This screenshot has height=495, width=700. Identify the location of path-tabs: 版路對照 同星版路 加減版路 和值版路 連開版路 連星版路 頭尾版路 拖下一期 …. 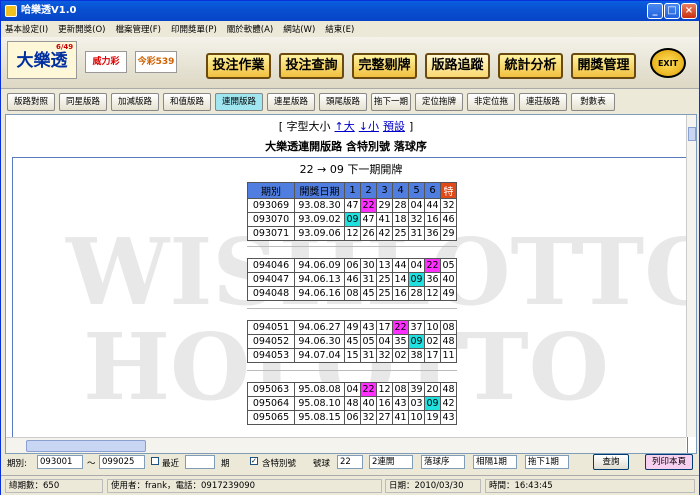
(350, 101).